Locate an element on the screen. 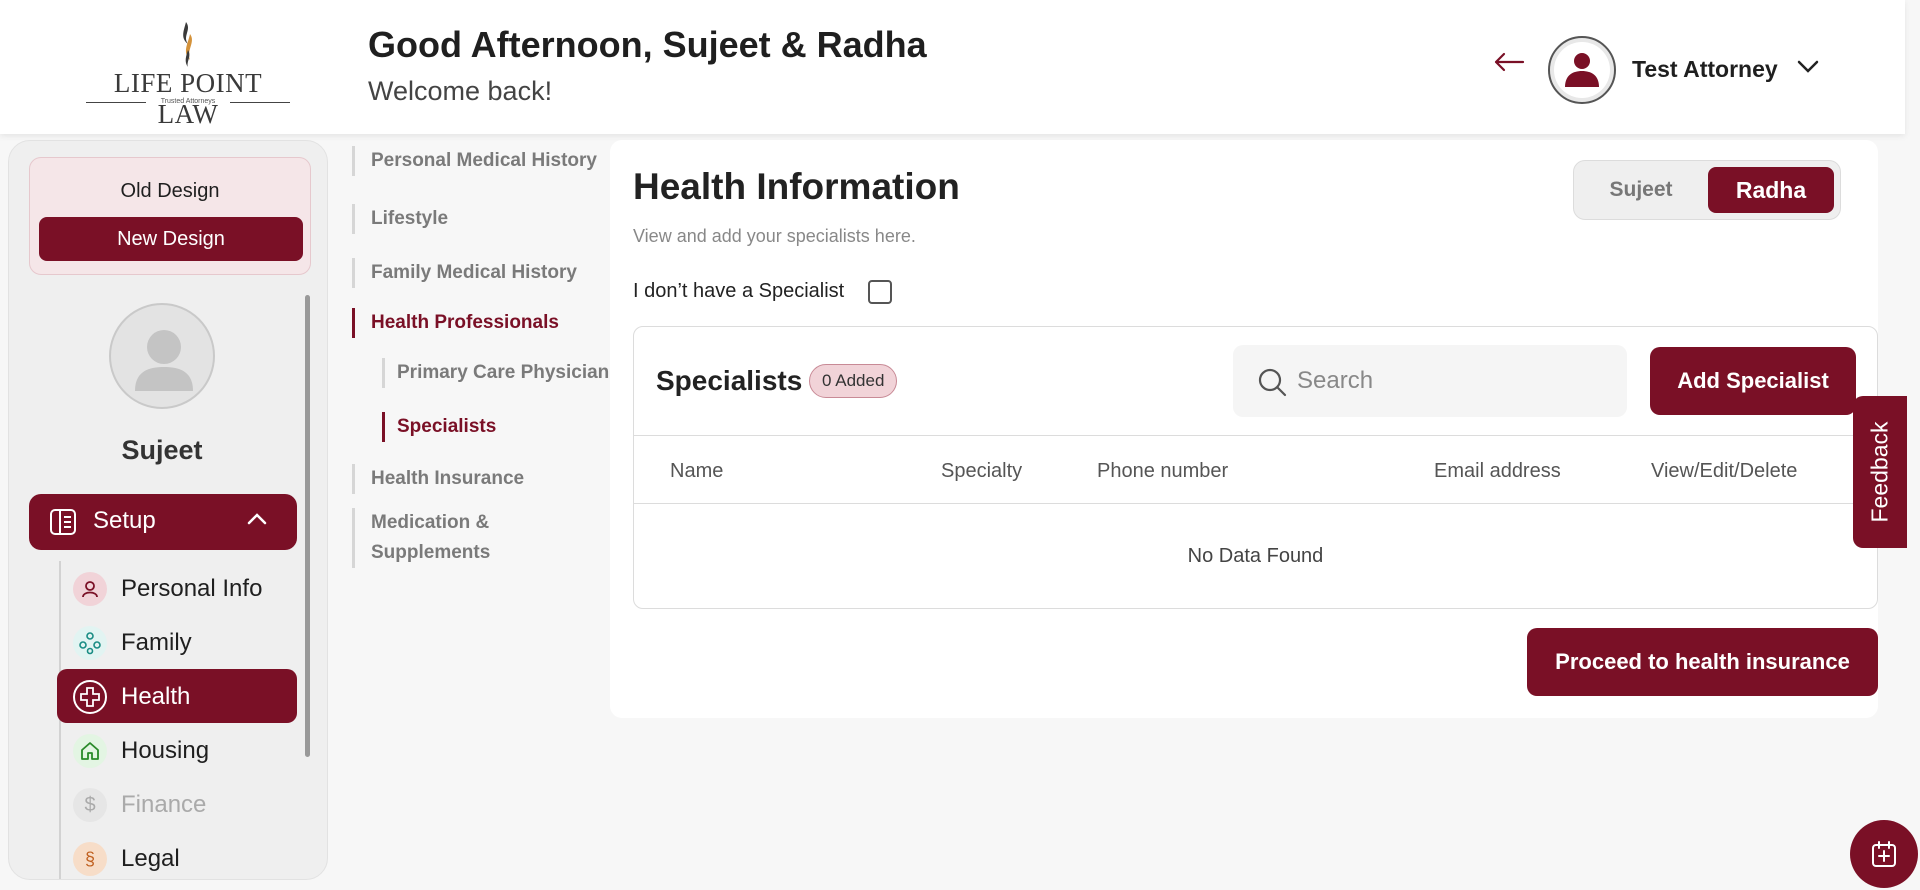  search-box is located at coordinates (1430, 381).